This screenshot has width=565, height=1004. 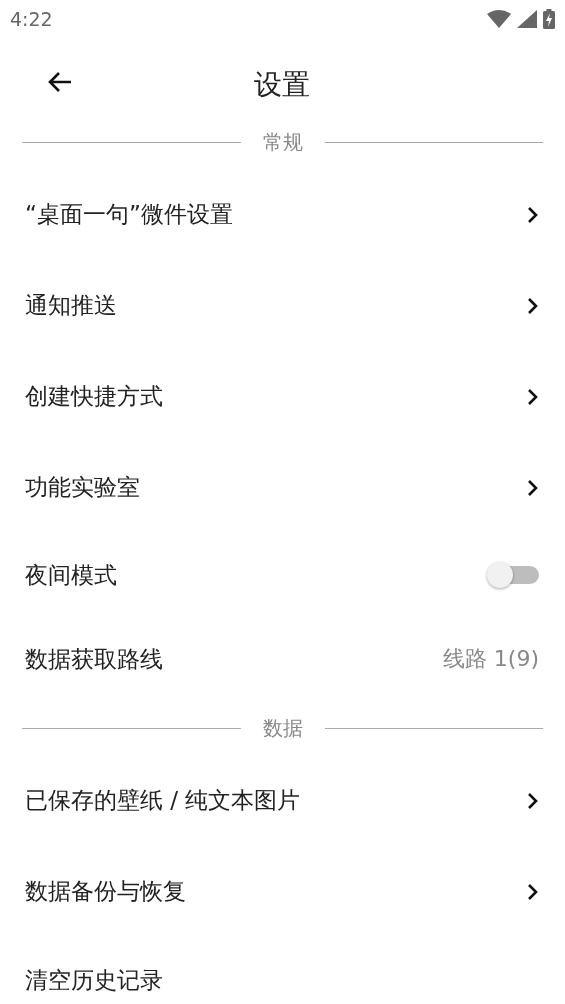 I want to click on settings-item: 数据备份与恢复, so click(x=282, y=891).